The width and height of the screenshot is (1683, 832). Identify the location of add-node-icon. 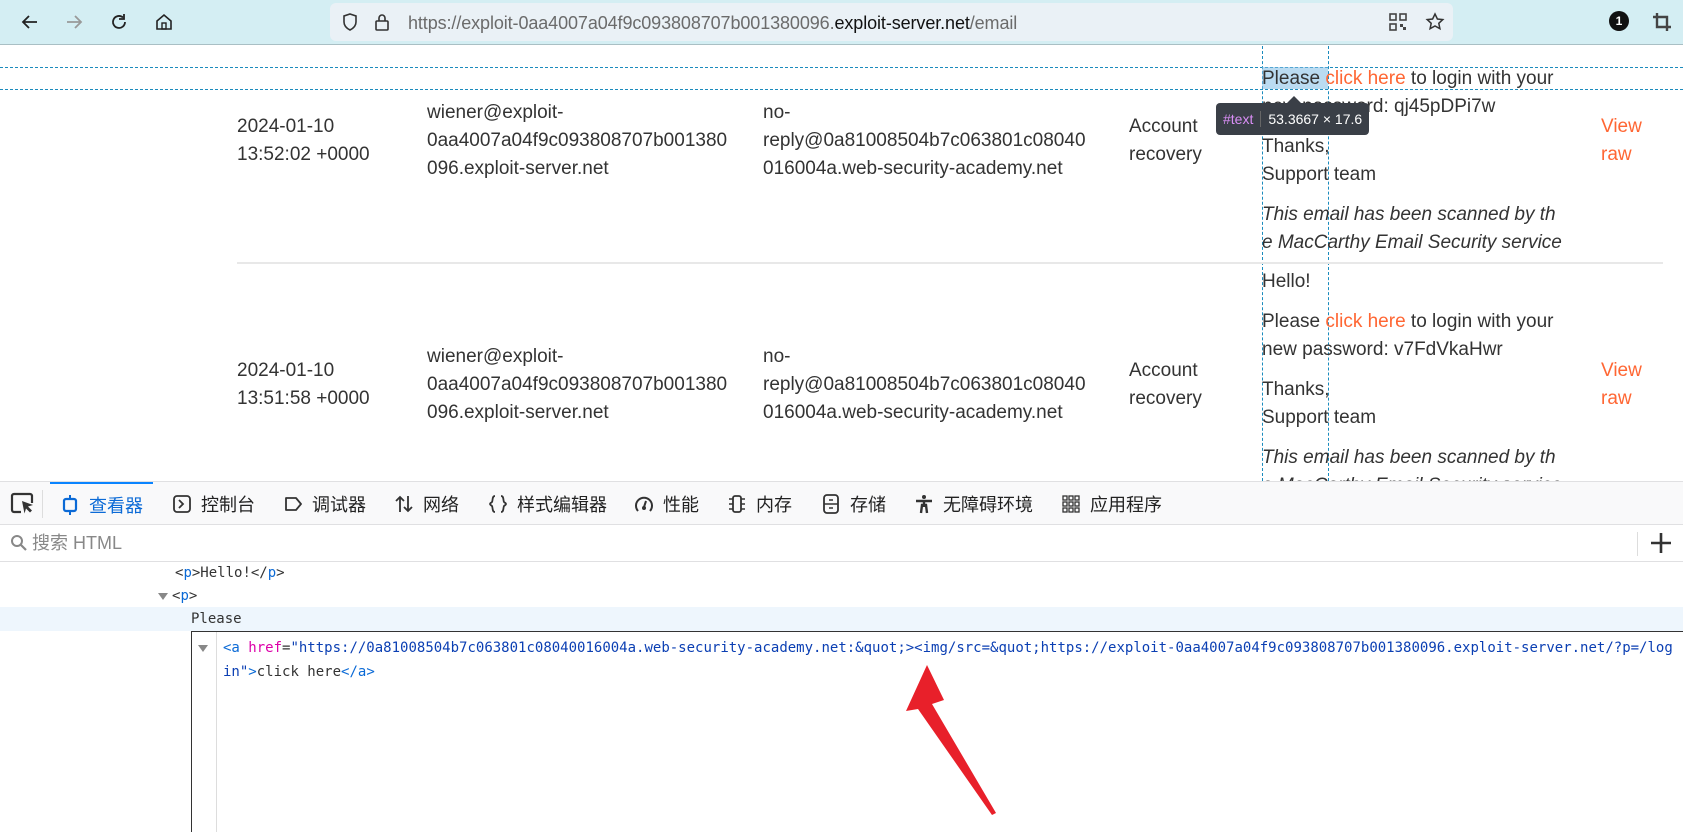
(1661, 543).